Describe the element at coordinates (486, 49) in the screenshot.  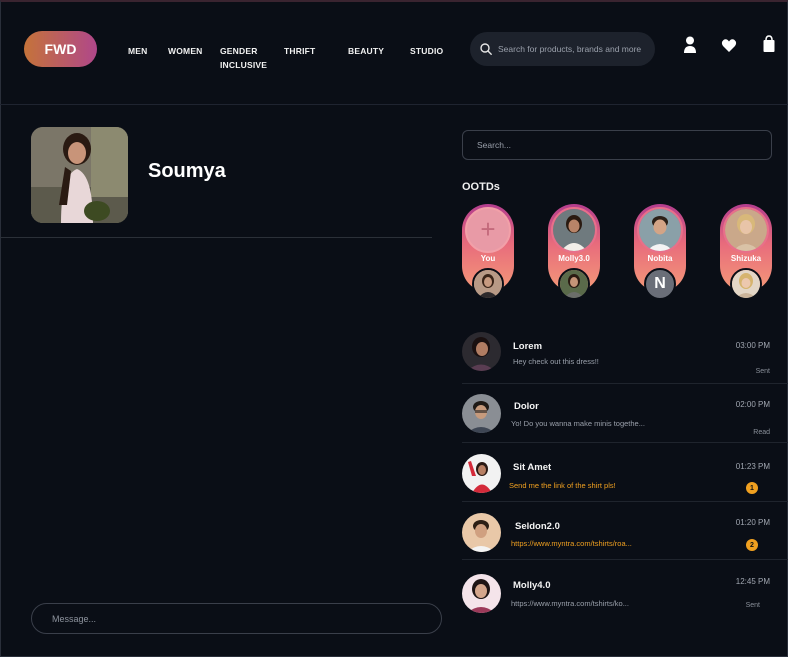
I see `search-icon` at that location.